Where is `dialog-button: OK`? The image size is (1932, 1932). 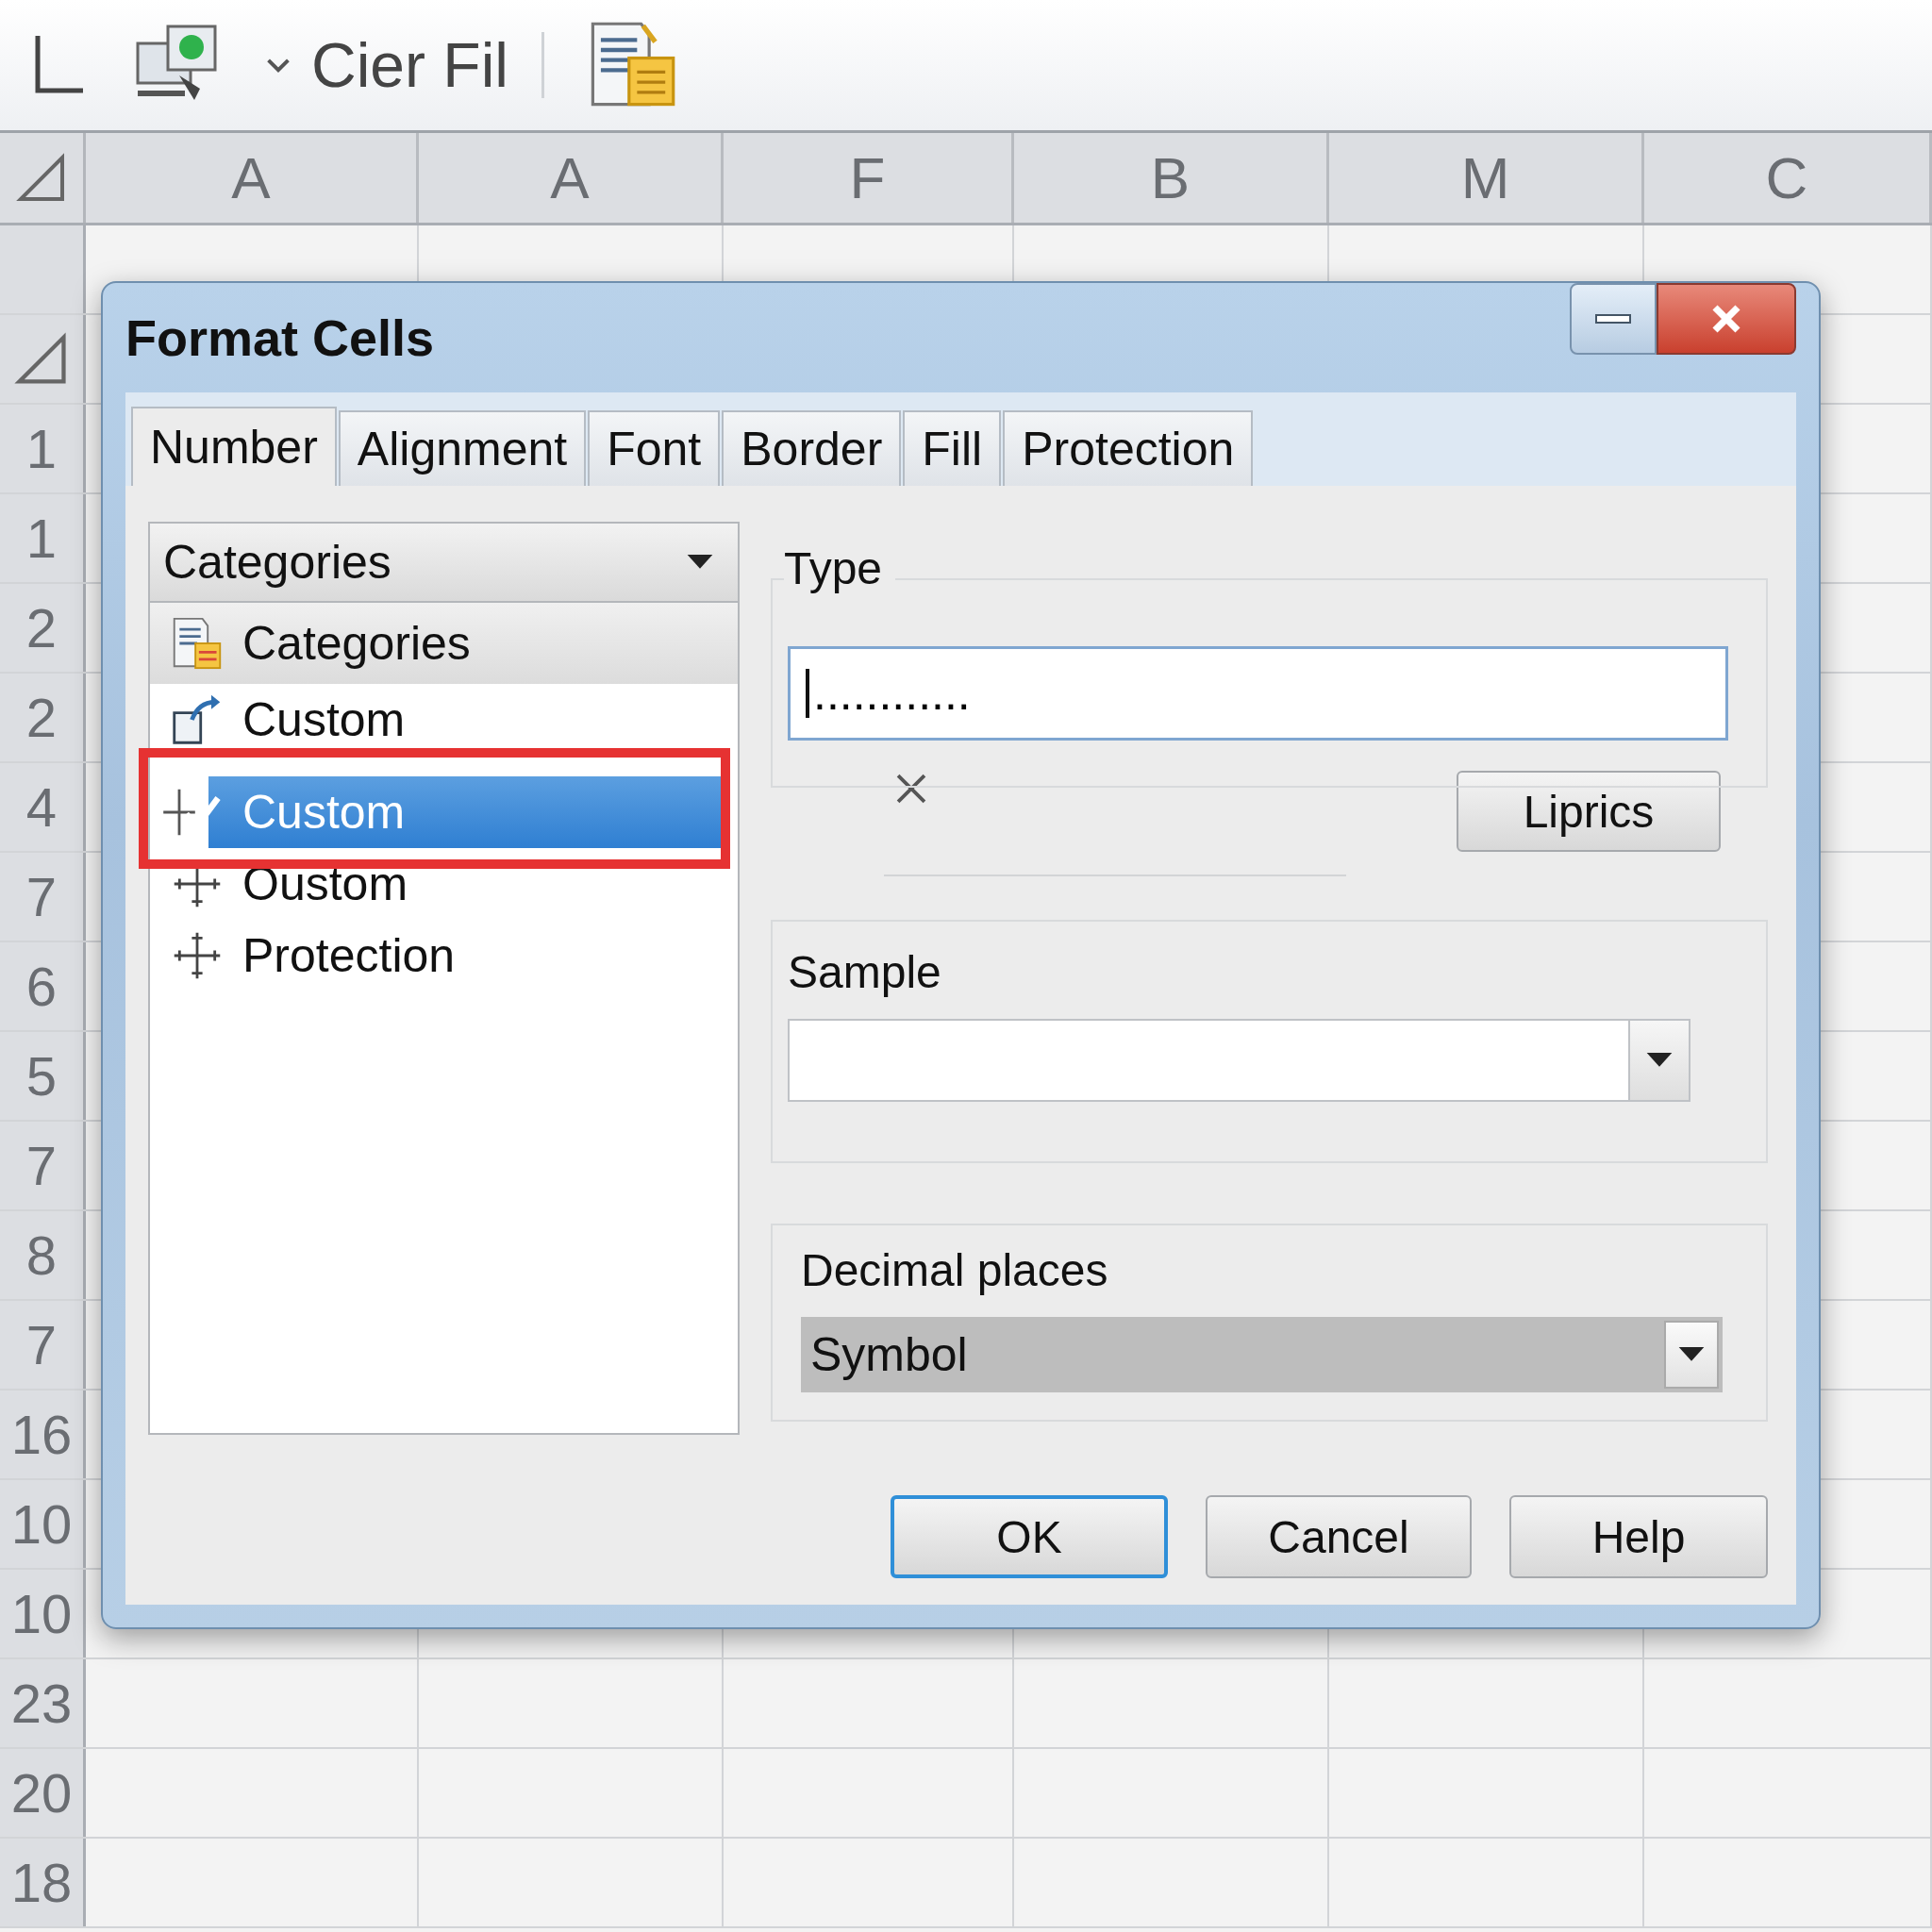
dialog-button: OK is located at coordinates (1030, 1537).